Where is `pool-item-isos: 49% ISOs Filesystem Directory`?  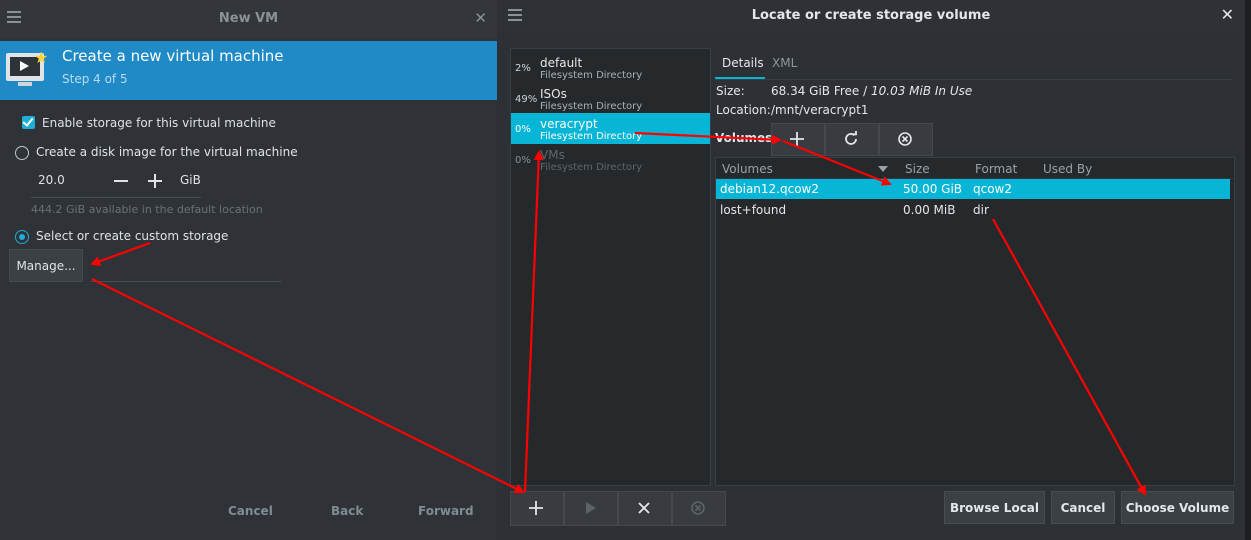 pool-item-isos: 49% ISOs Filesystem Directory is located at coordinates (610, 98).